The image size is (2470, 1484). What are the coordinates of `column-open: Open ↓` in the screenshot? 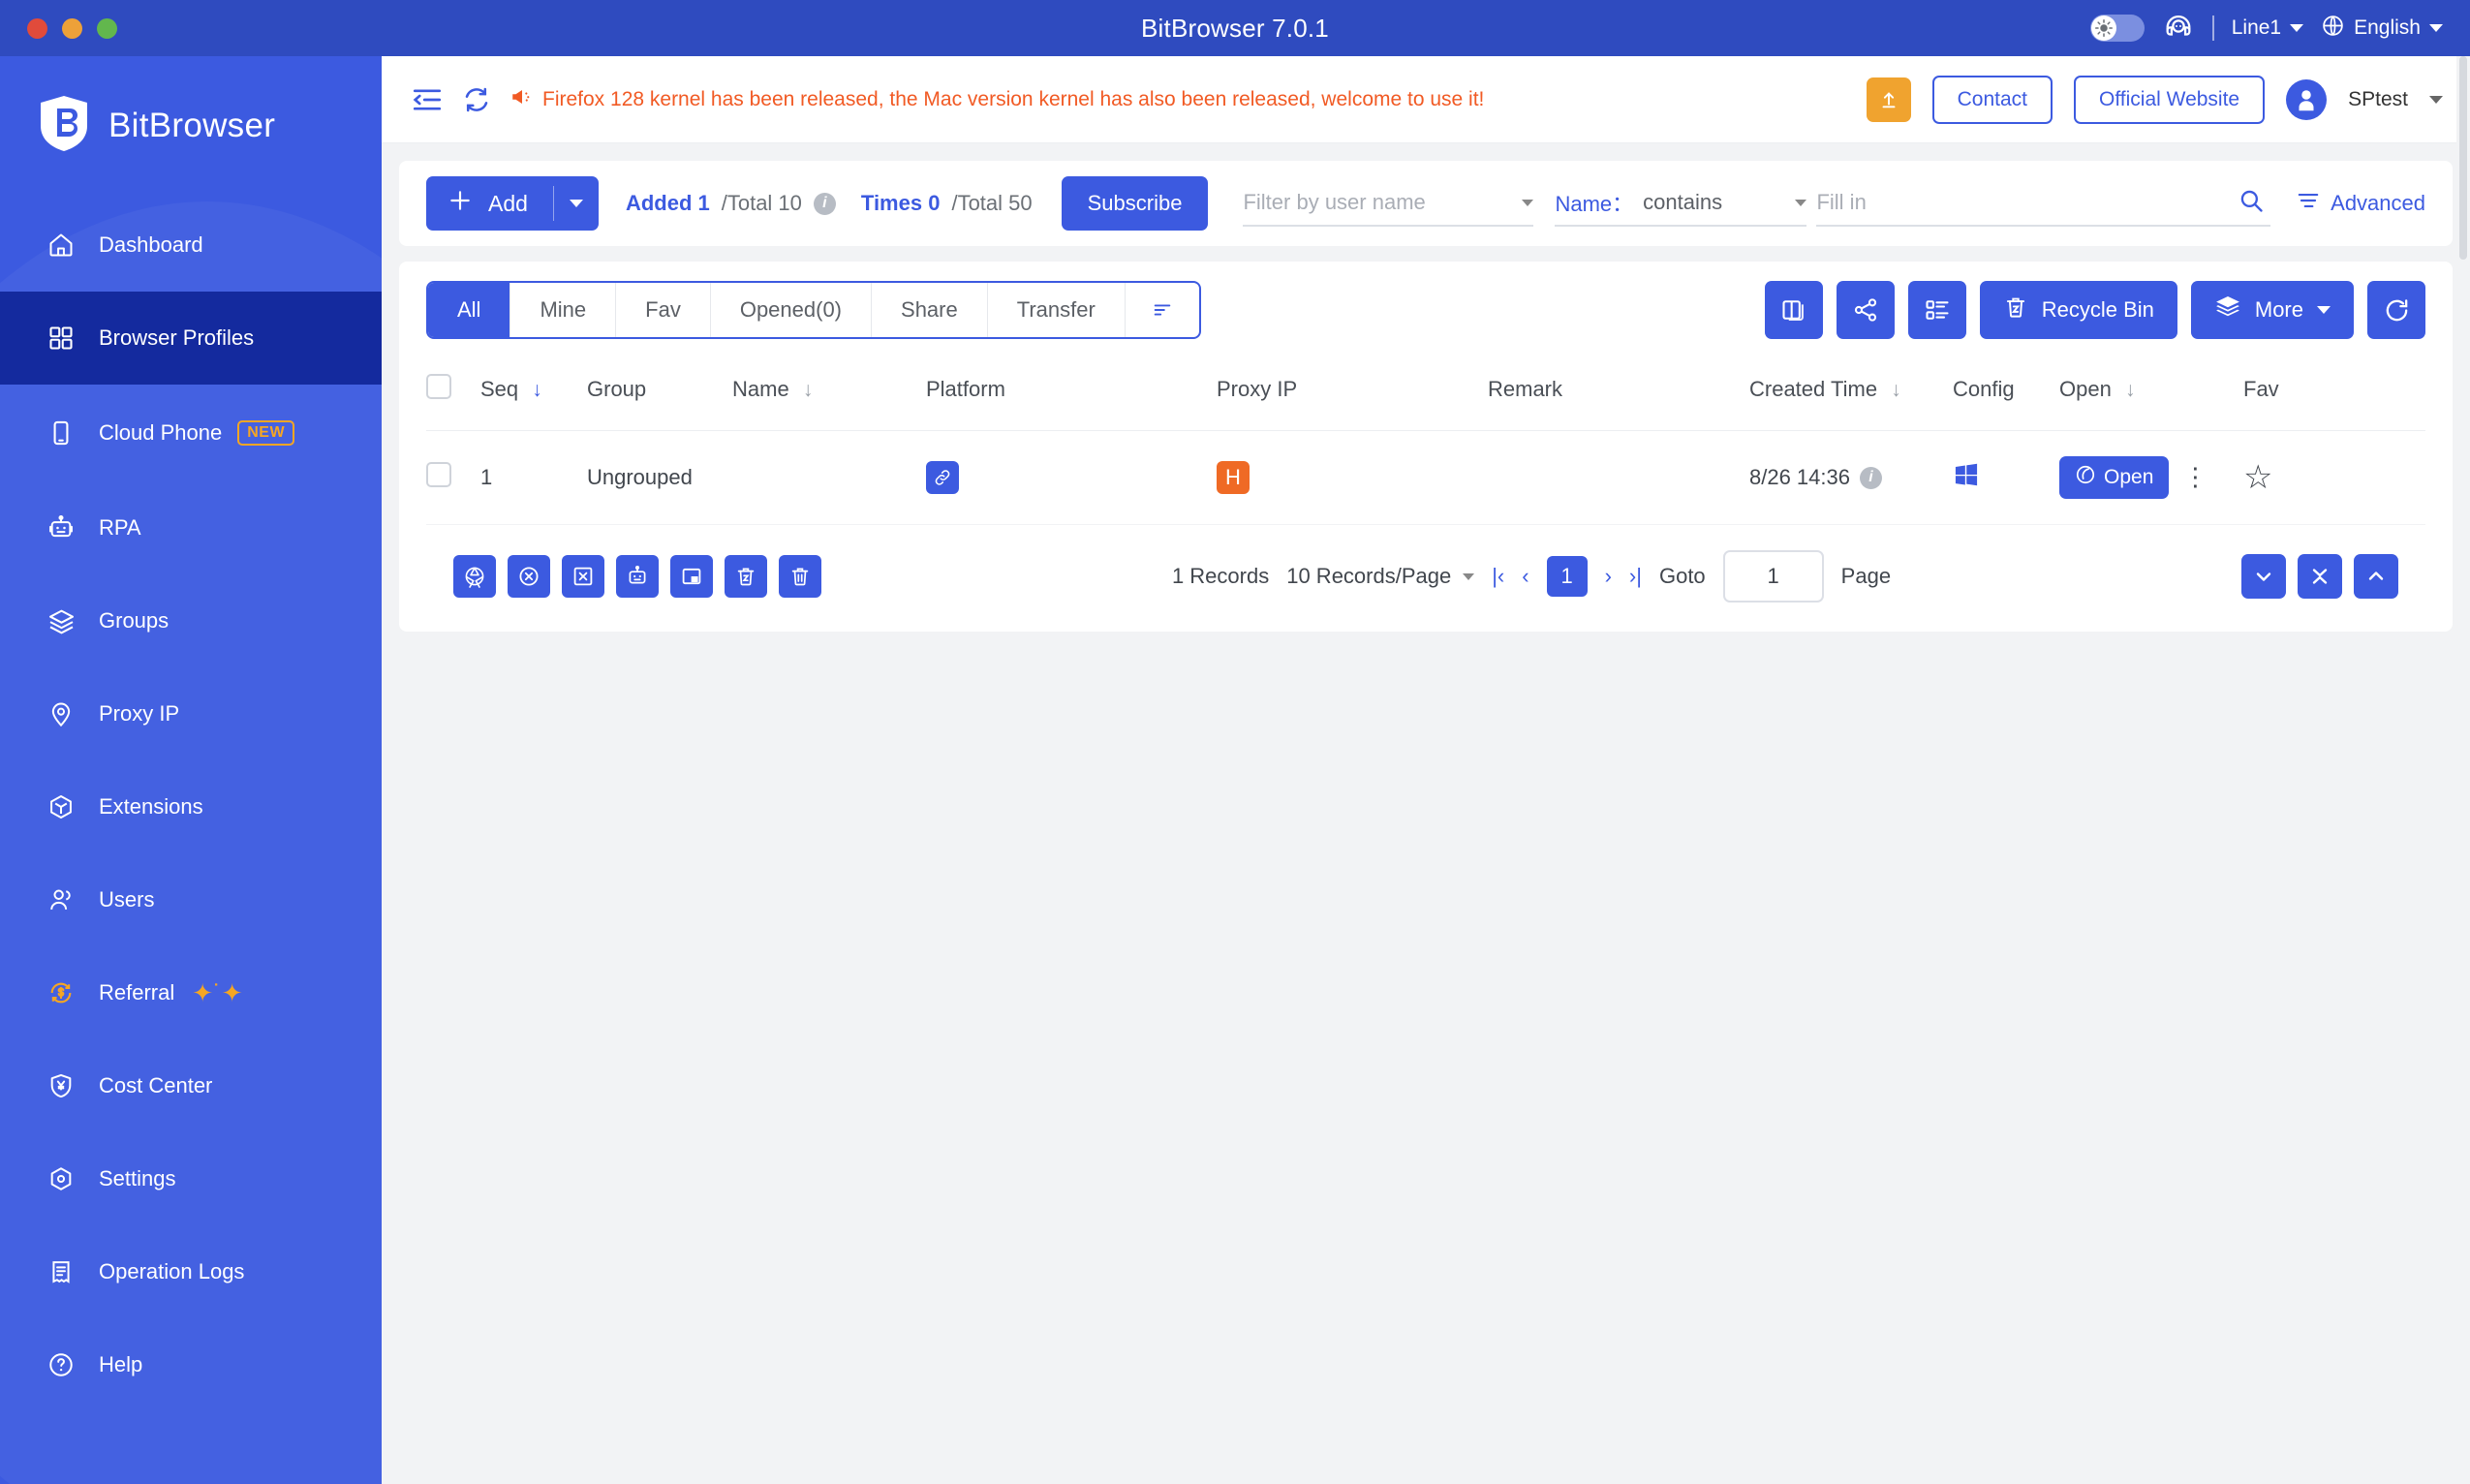 It's located at (2151, 395).